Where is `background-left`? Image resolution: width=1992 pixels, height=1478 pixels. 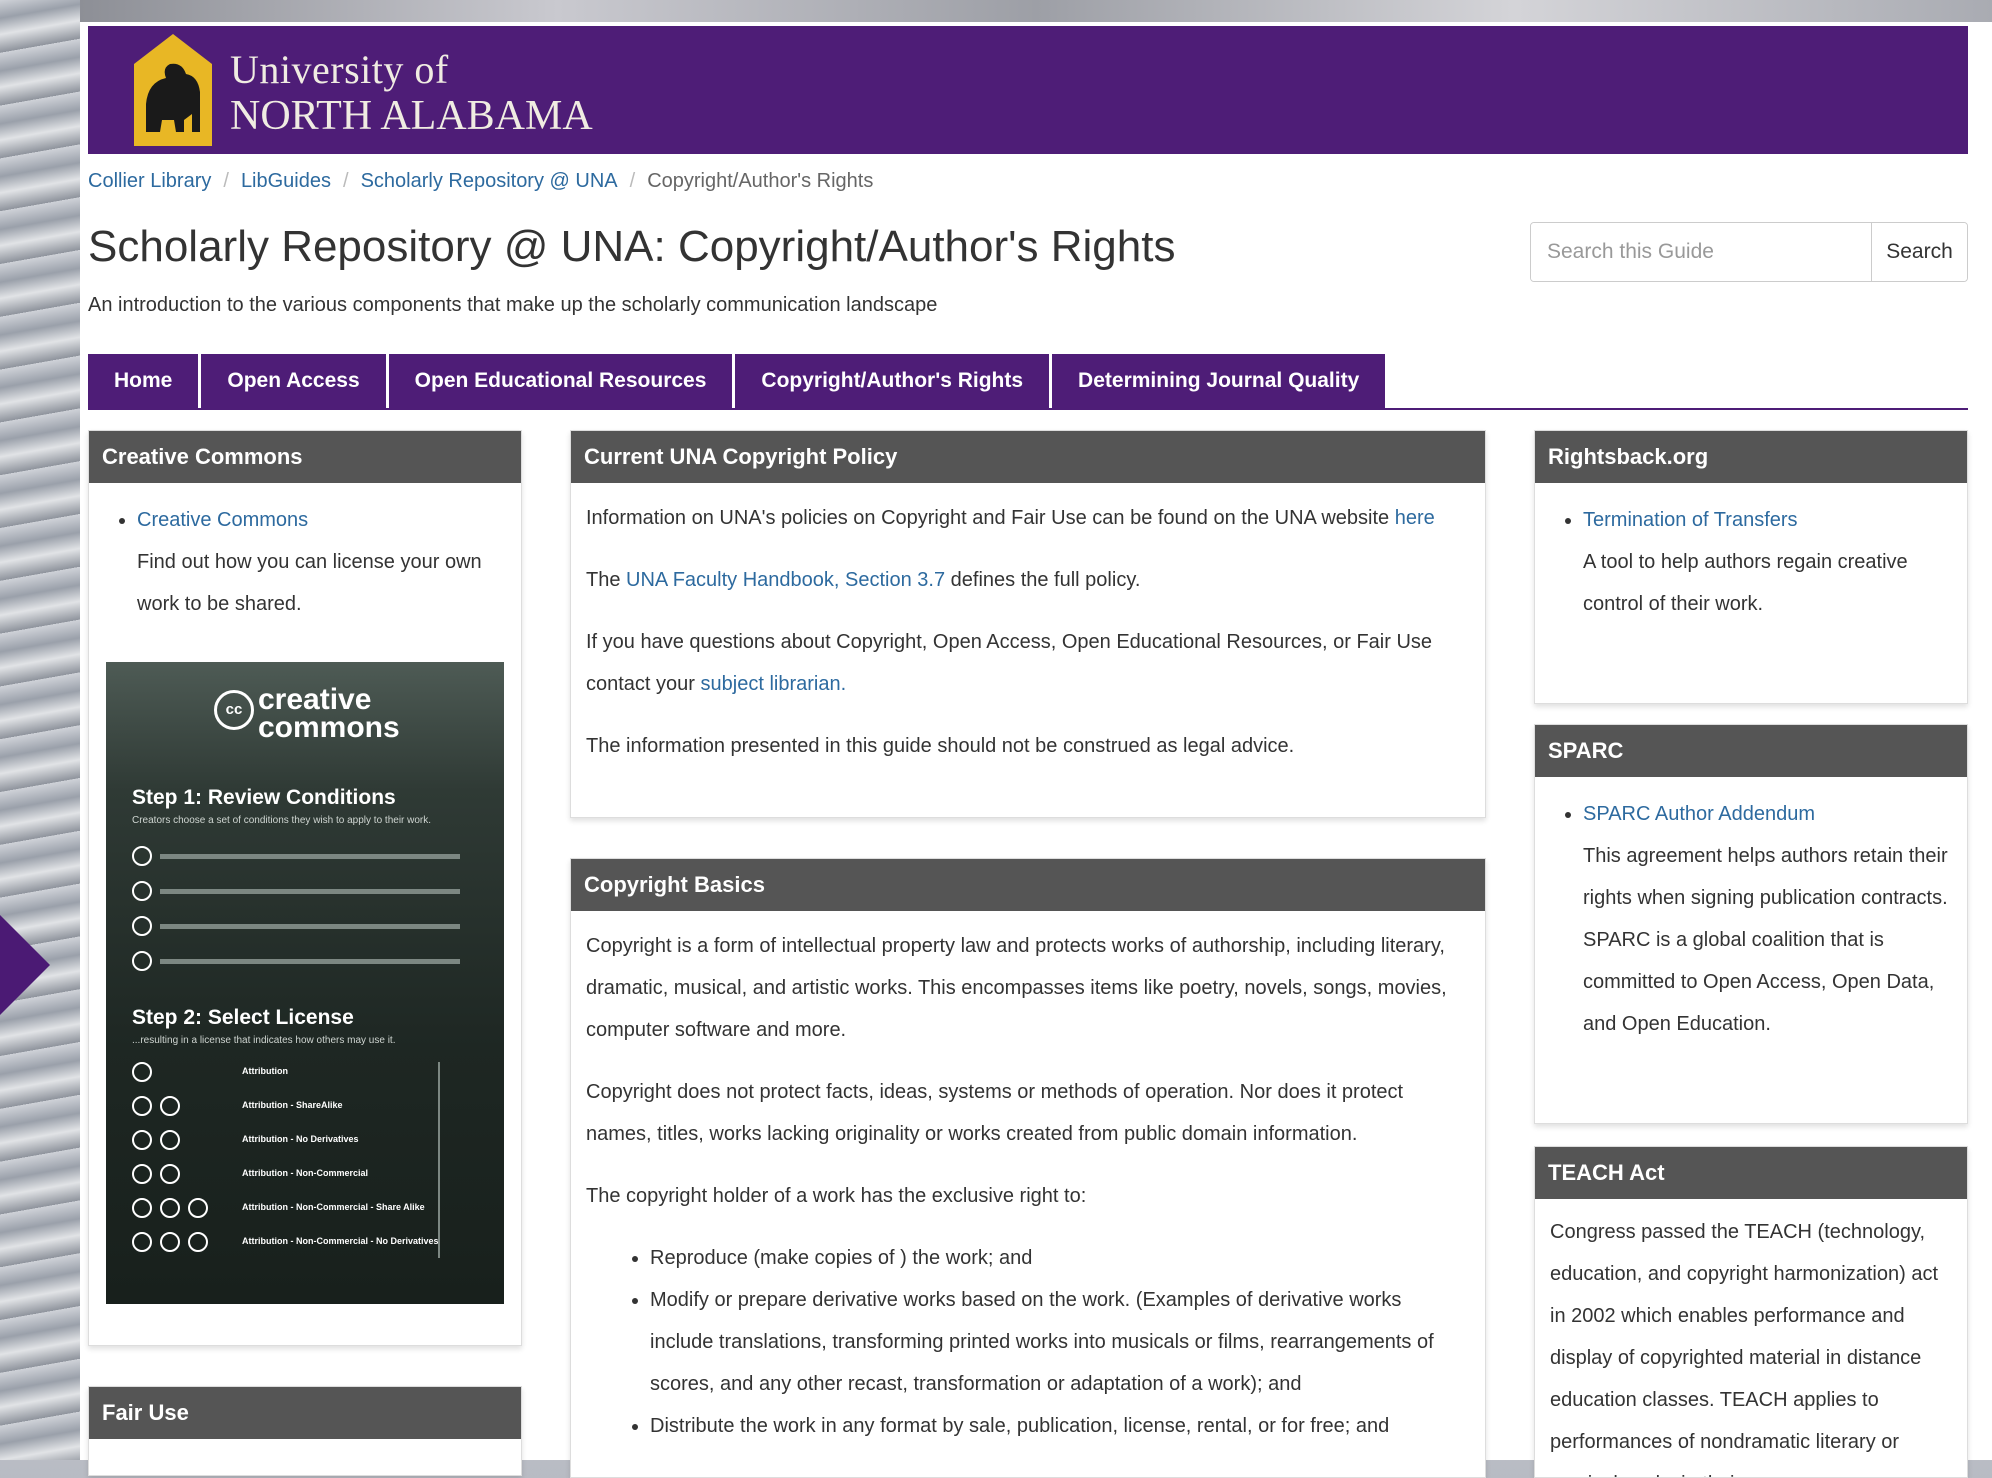 background-left is located at coordinates (40, 730).